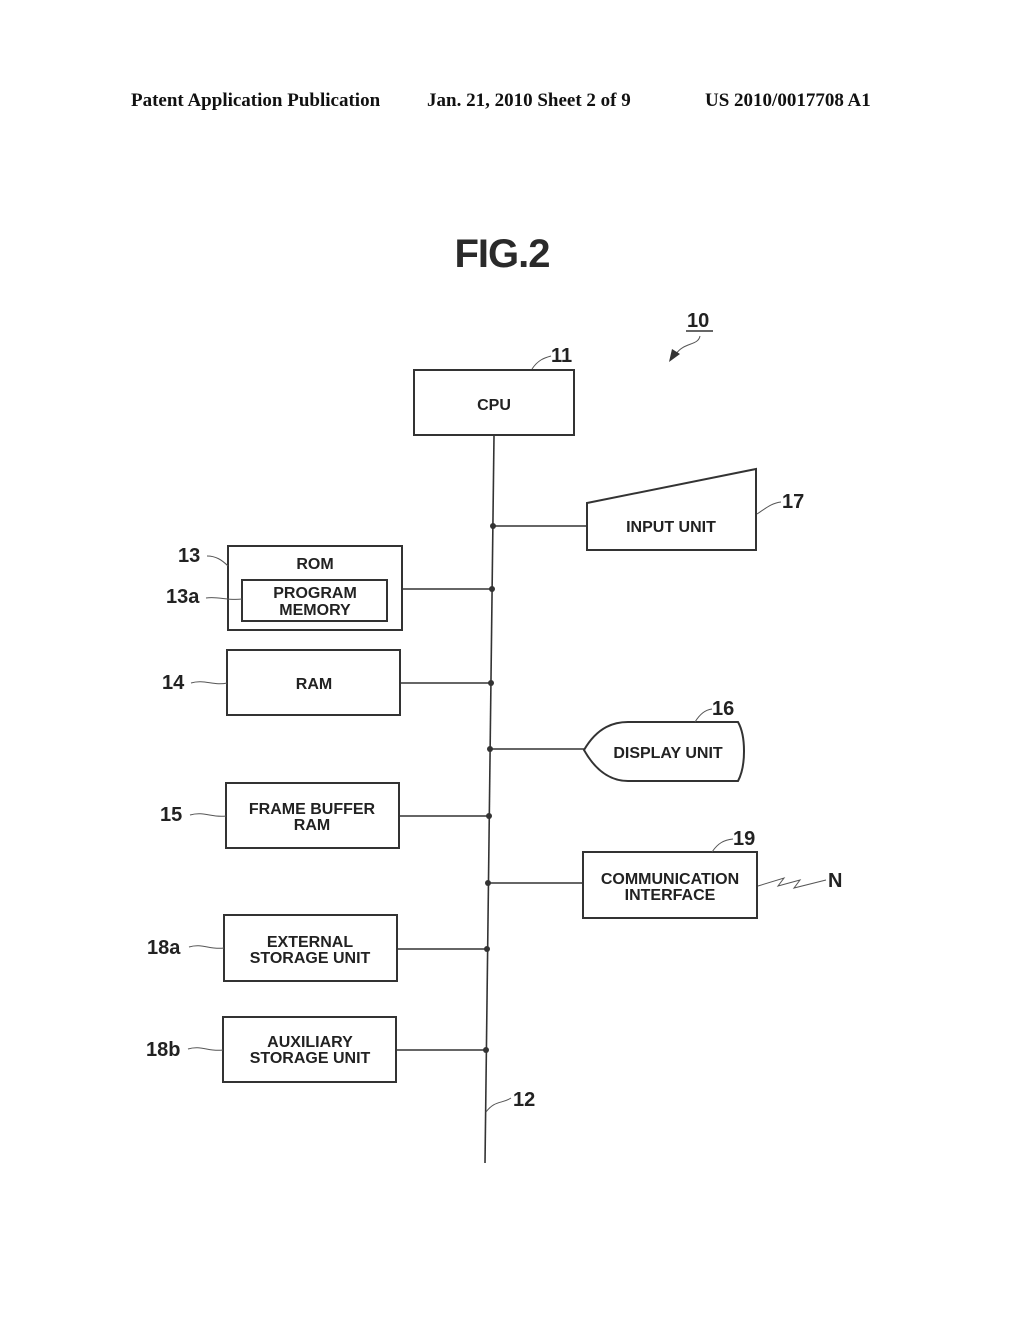 This screenshot has width=1024, height=1320. Describe the element at coordinates (835, 881) in the screenshot. I see `network-label: N` at that location.